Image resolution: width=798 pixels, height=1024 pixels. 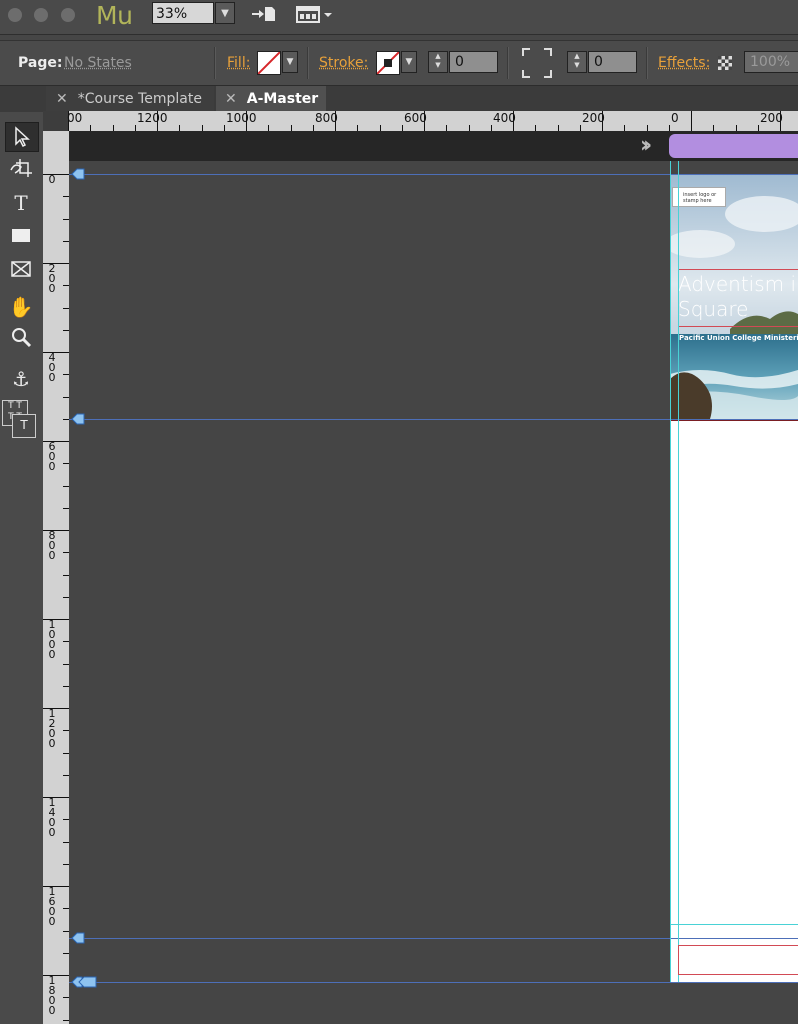 I want to click on anchor-tool: ⚓, so click(x=21, y=379).